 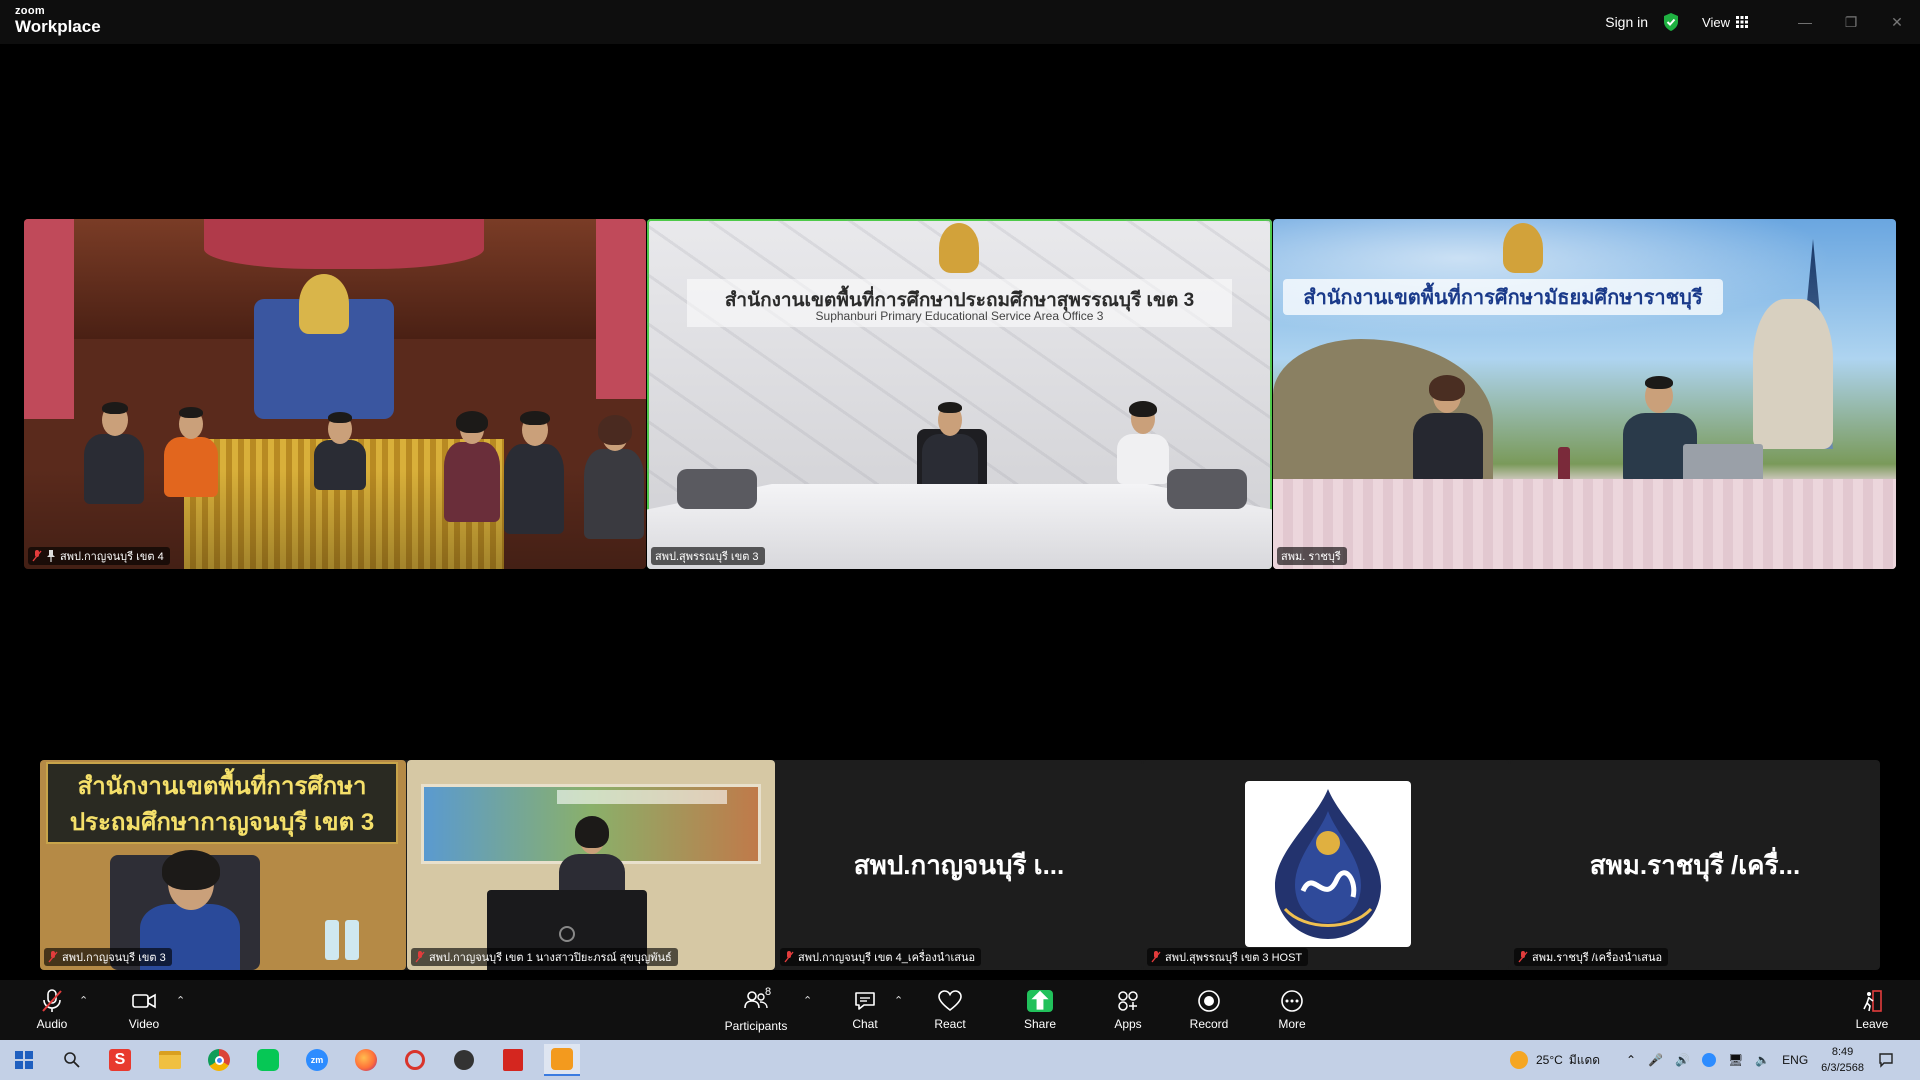 What do you see at coordinates (1128, 1001) in the screenshot?
I see `apps-icon` at bounding box center [1128, 1001].